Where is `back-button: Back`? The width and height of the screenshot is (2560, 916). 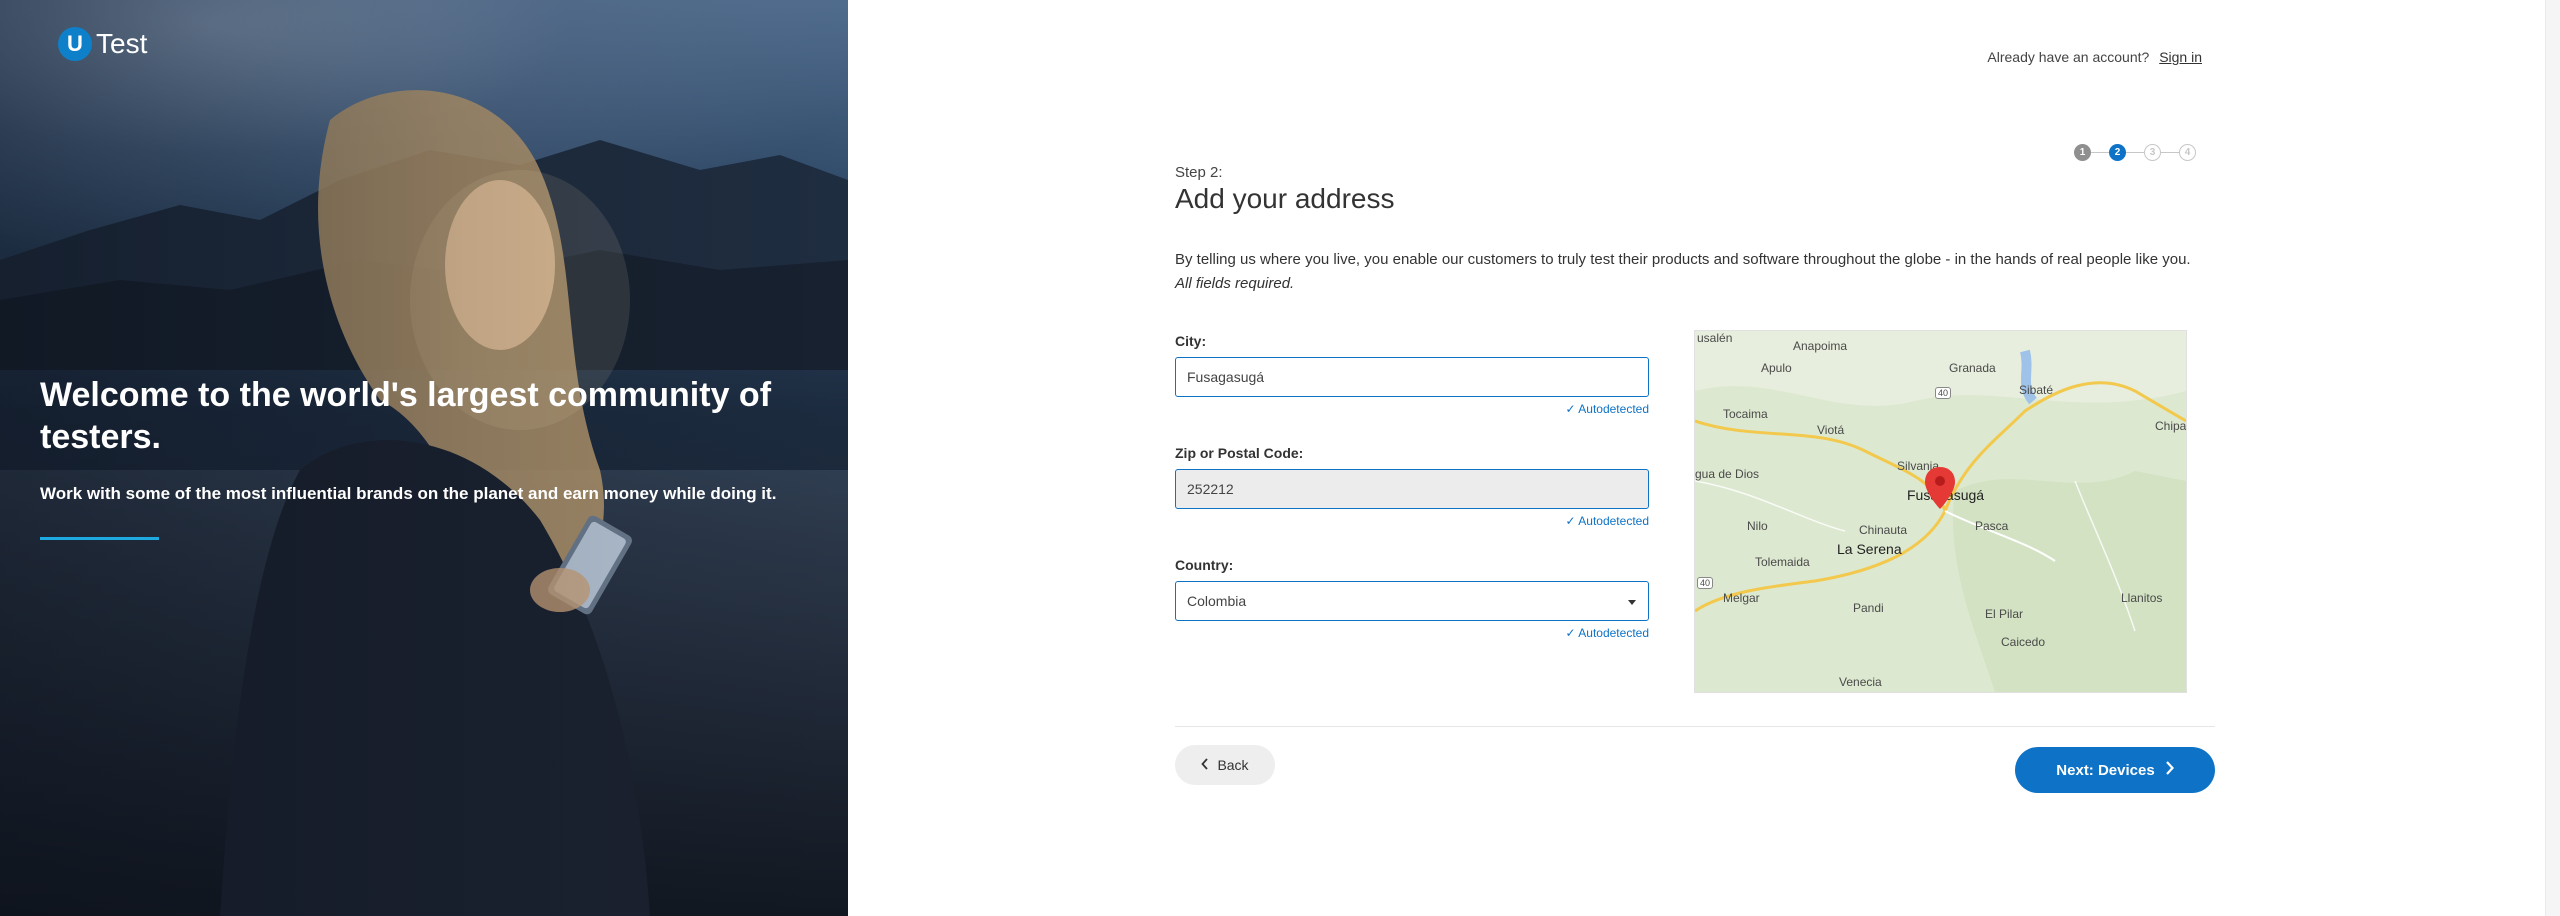
back-button: Back is located at coordinates (1225, 765).